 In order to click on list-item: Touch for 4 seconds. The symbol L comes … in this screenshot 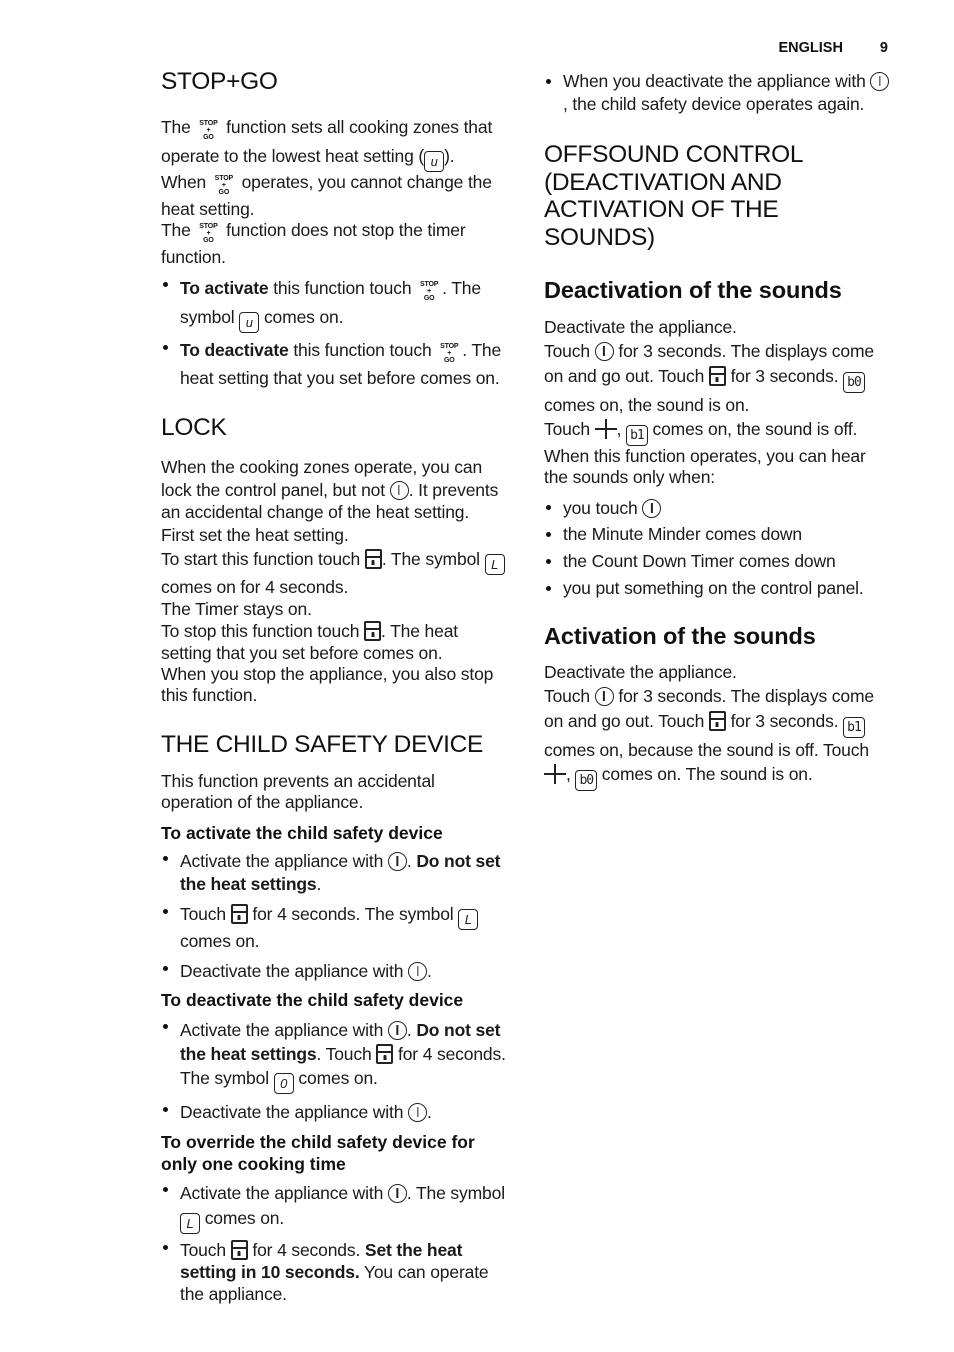, I will do `click(336, 927)`.